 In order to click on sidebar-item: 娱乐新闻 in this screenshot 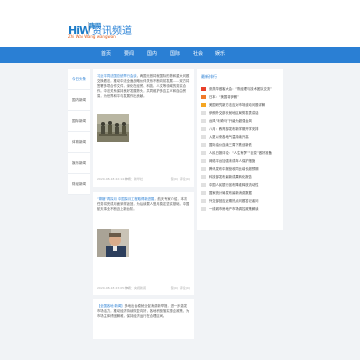, I will do `click(79, 163)`.